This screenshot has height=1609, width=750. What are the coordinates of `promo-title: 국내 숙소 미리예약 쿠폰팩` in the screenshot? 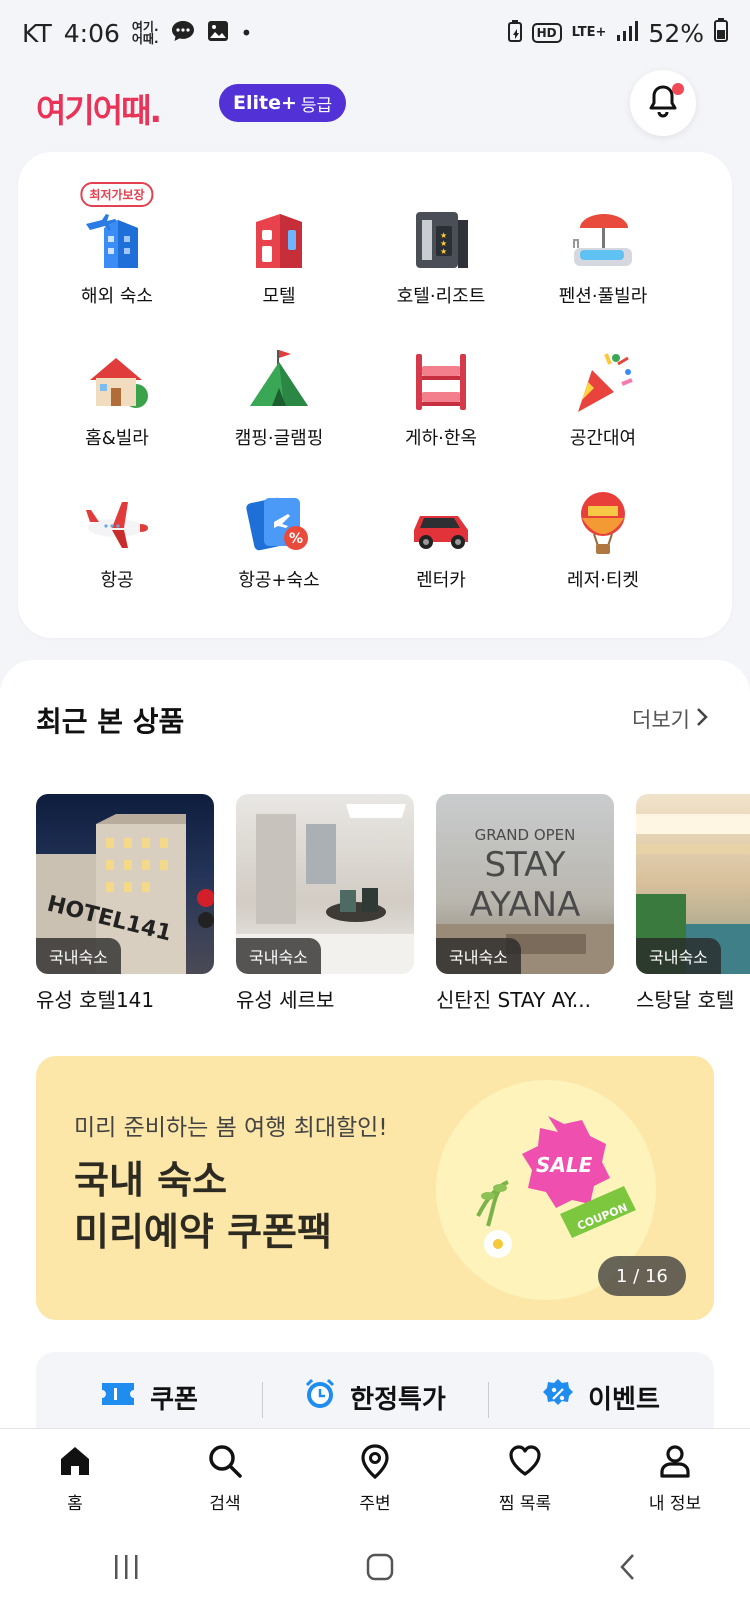 It's located at (203, 1206).